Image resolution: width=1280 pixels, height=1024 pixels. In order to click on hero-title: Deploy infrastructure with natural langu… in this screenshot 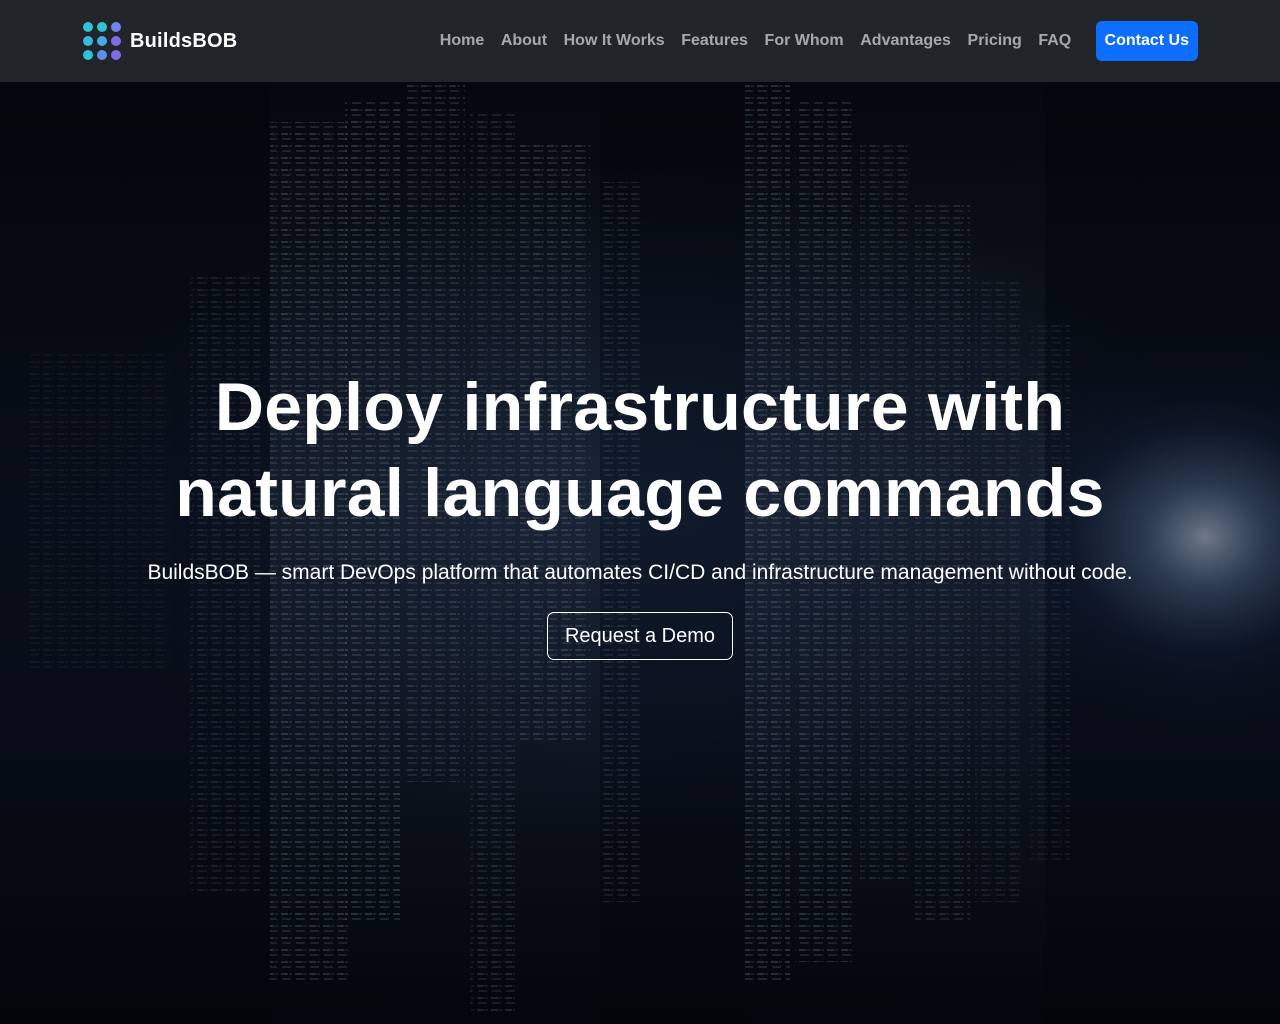, I will do `click(640, 450)`.